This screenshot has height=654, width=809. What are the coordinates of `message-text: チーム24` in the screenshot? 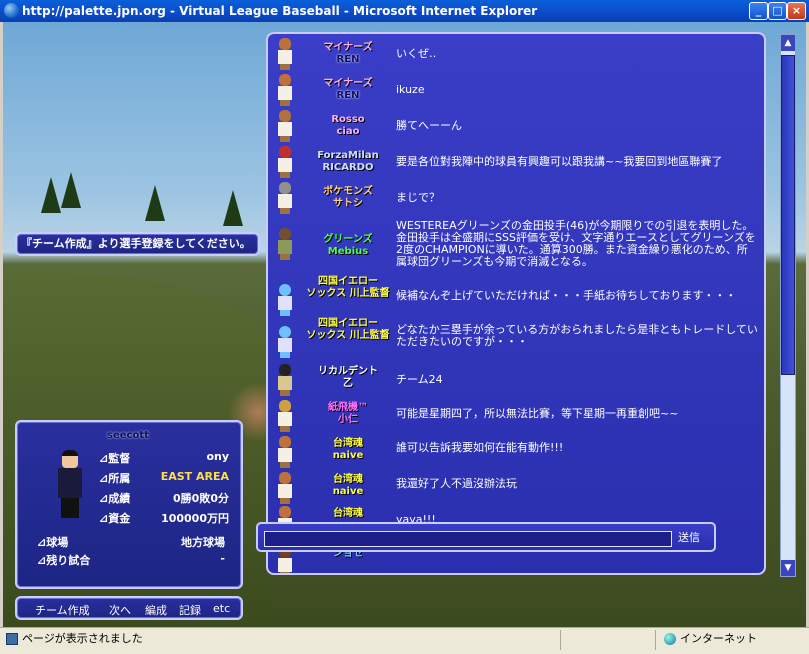 It's located at (419, 379).